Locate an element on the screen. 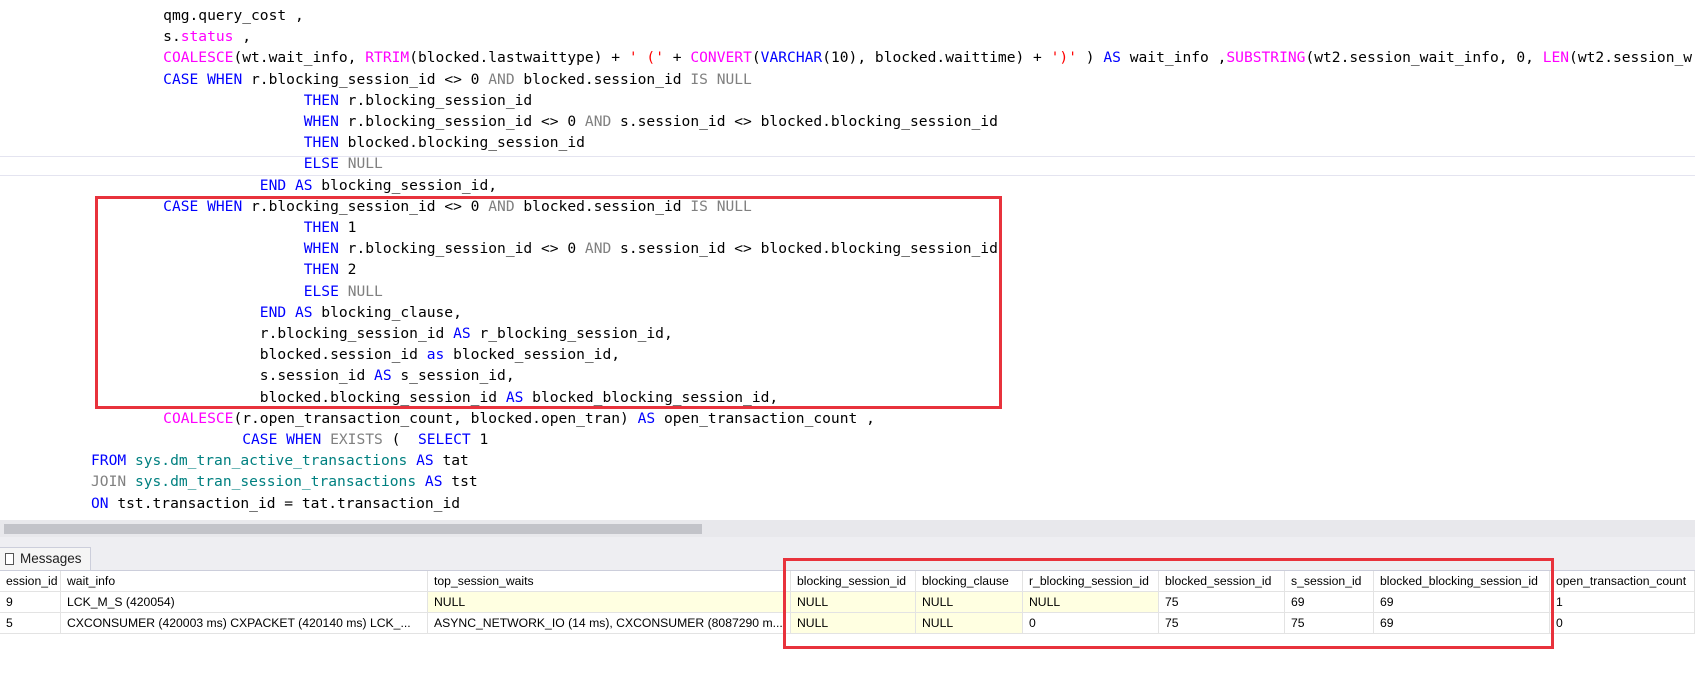 This screenshot has width=1695, height=688. code-token: END AS is located at coordinates (286, 185).